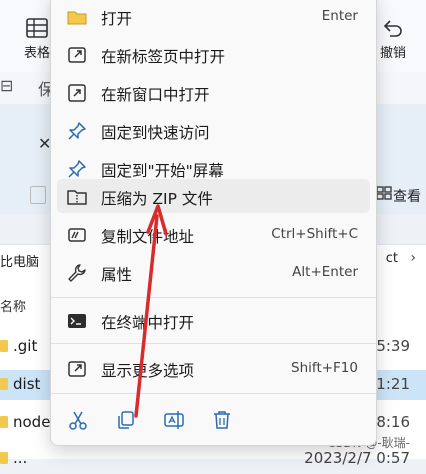 This screenshot has height=474, width=426. I want to click on menu-item-shortcut: Shift+F10, so click(324, 368).